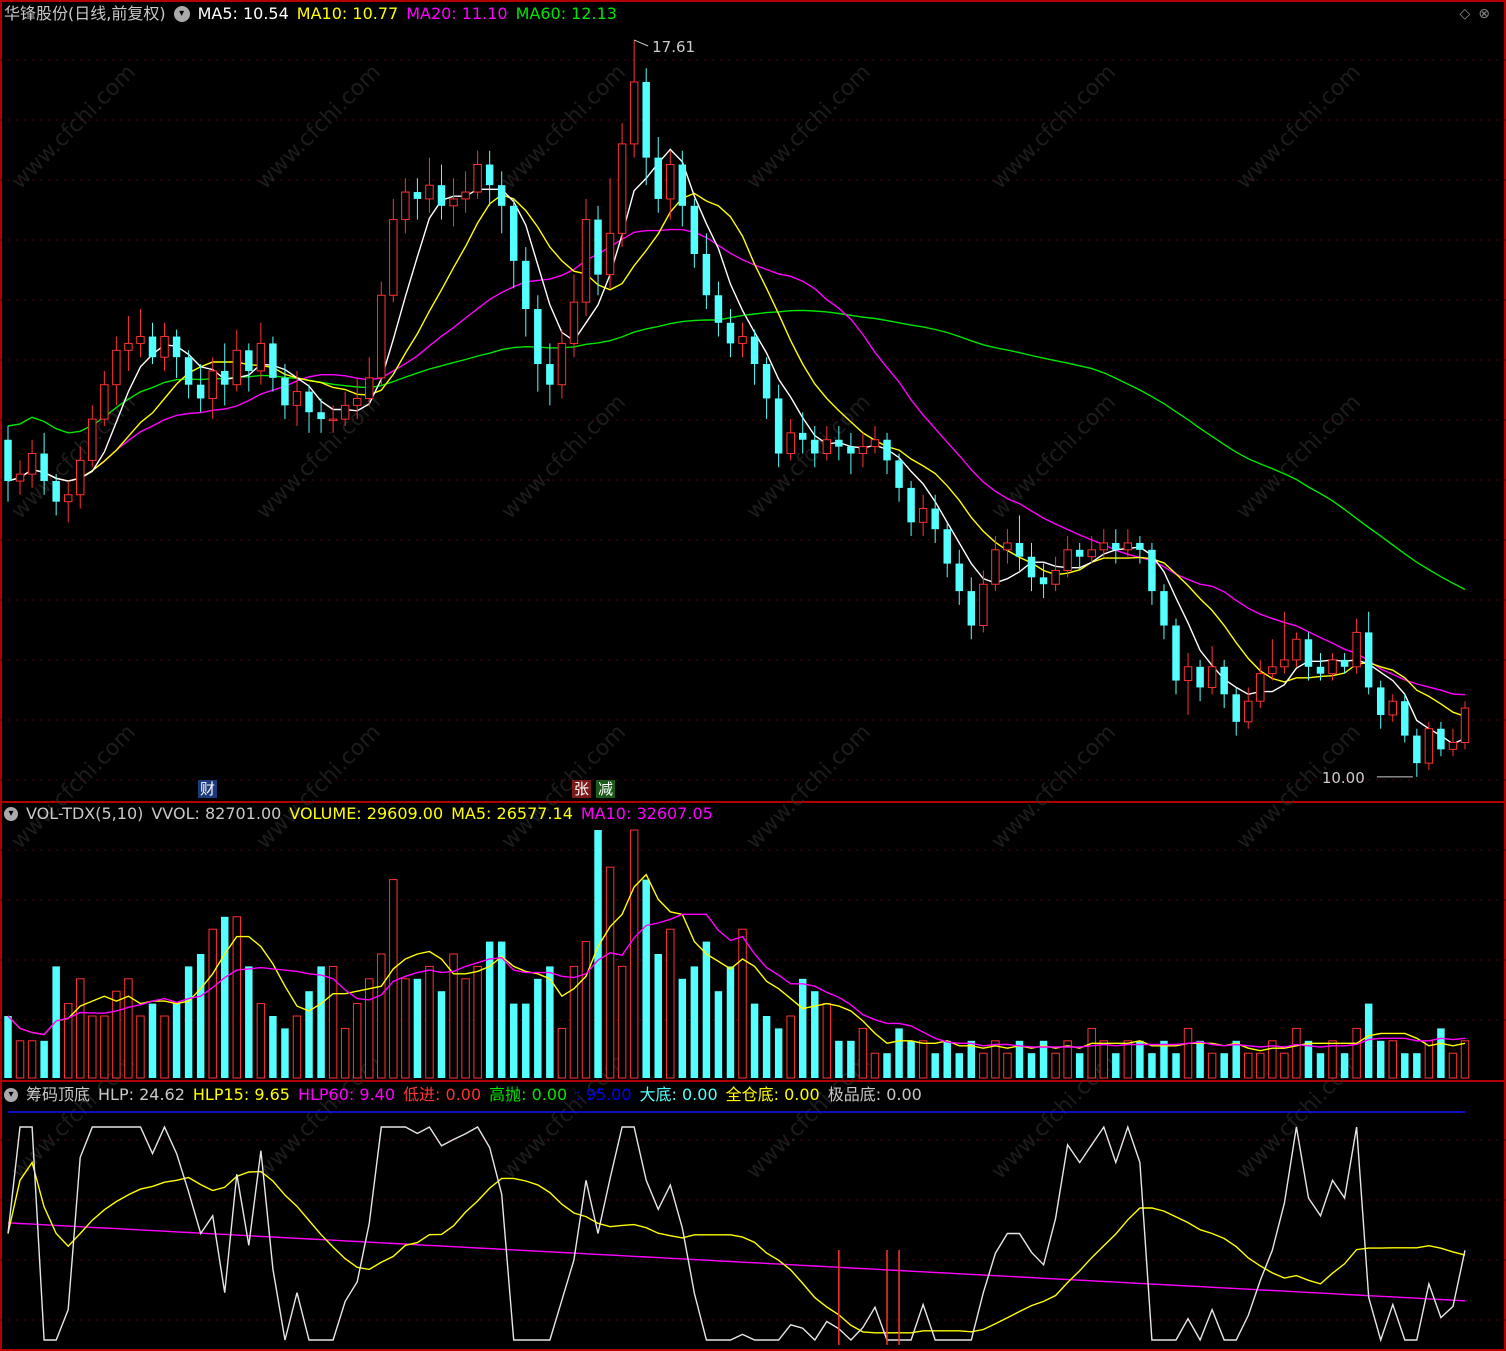  What do you see at coordinates (1488, 14) in the screenshot?
I see `close-icon: ⊗` at bounding box center [1488, 14].